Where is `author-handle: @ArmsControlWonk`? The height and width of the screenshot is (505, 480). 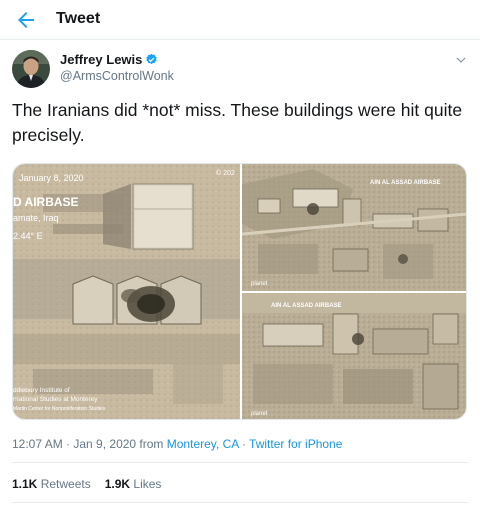 author-handle: @ArmsControlWonk is located at coordinates (117, 76).